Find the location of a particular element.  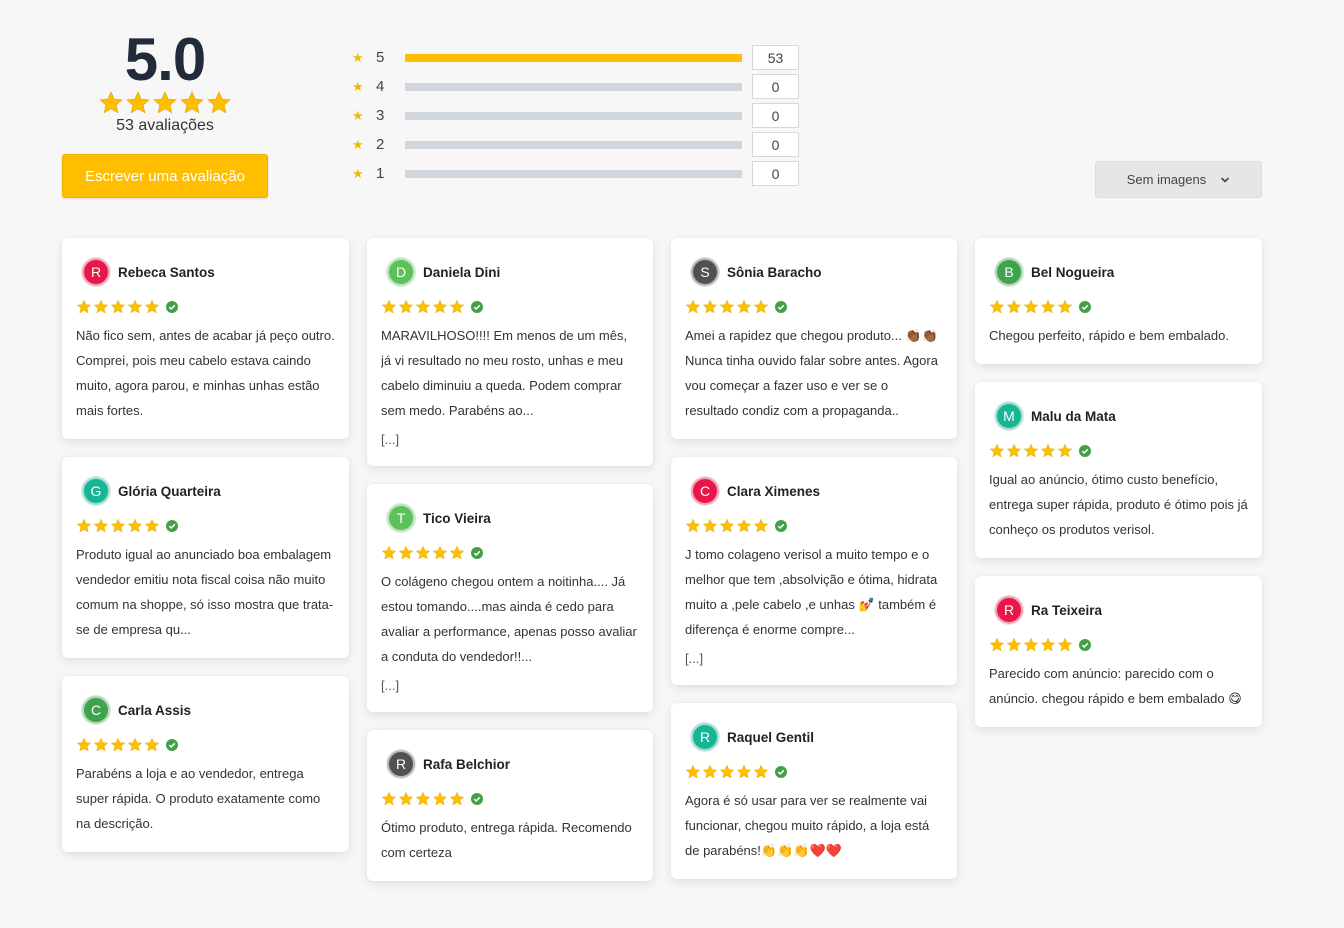

review-header: C Clara Ximenes is located at coordinates (814, 491).